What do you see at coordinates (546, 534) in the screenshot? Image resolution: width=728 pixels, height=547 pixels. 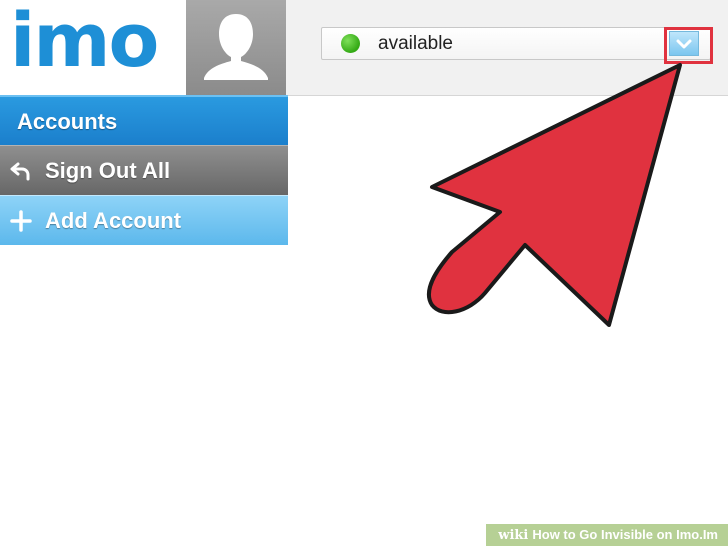 I see `watermark-how: How` at bounding box center [546, 534].